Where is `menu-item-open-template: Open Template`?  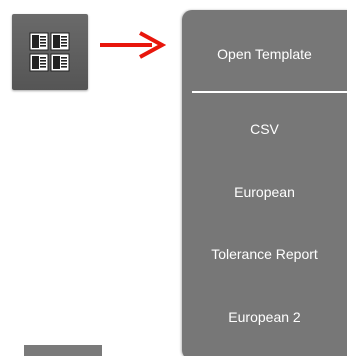 menu-item-open-template: Open Template is located at coordinates (264, 54).